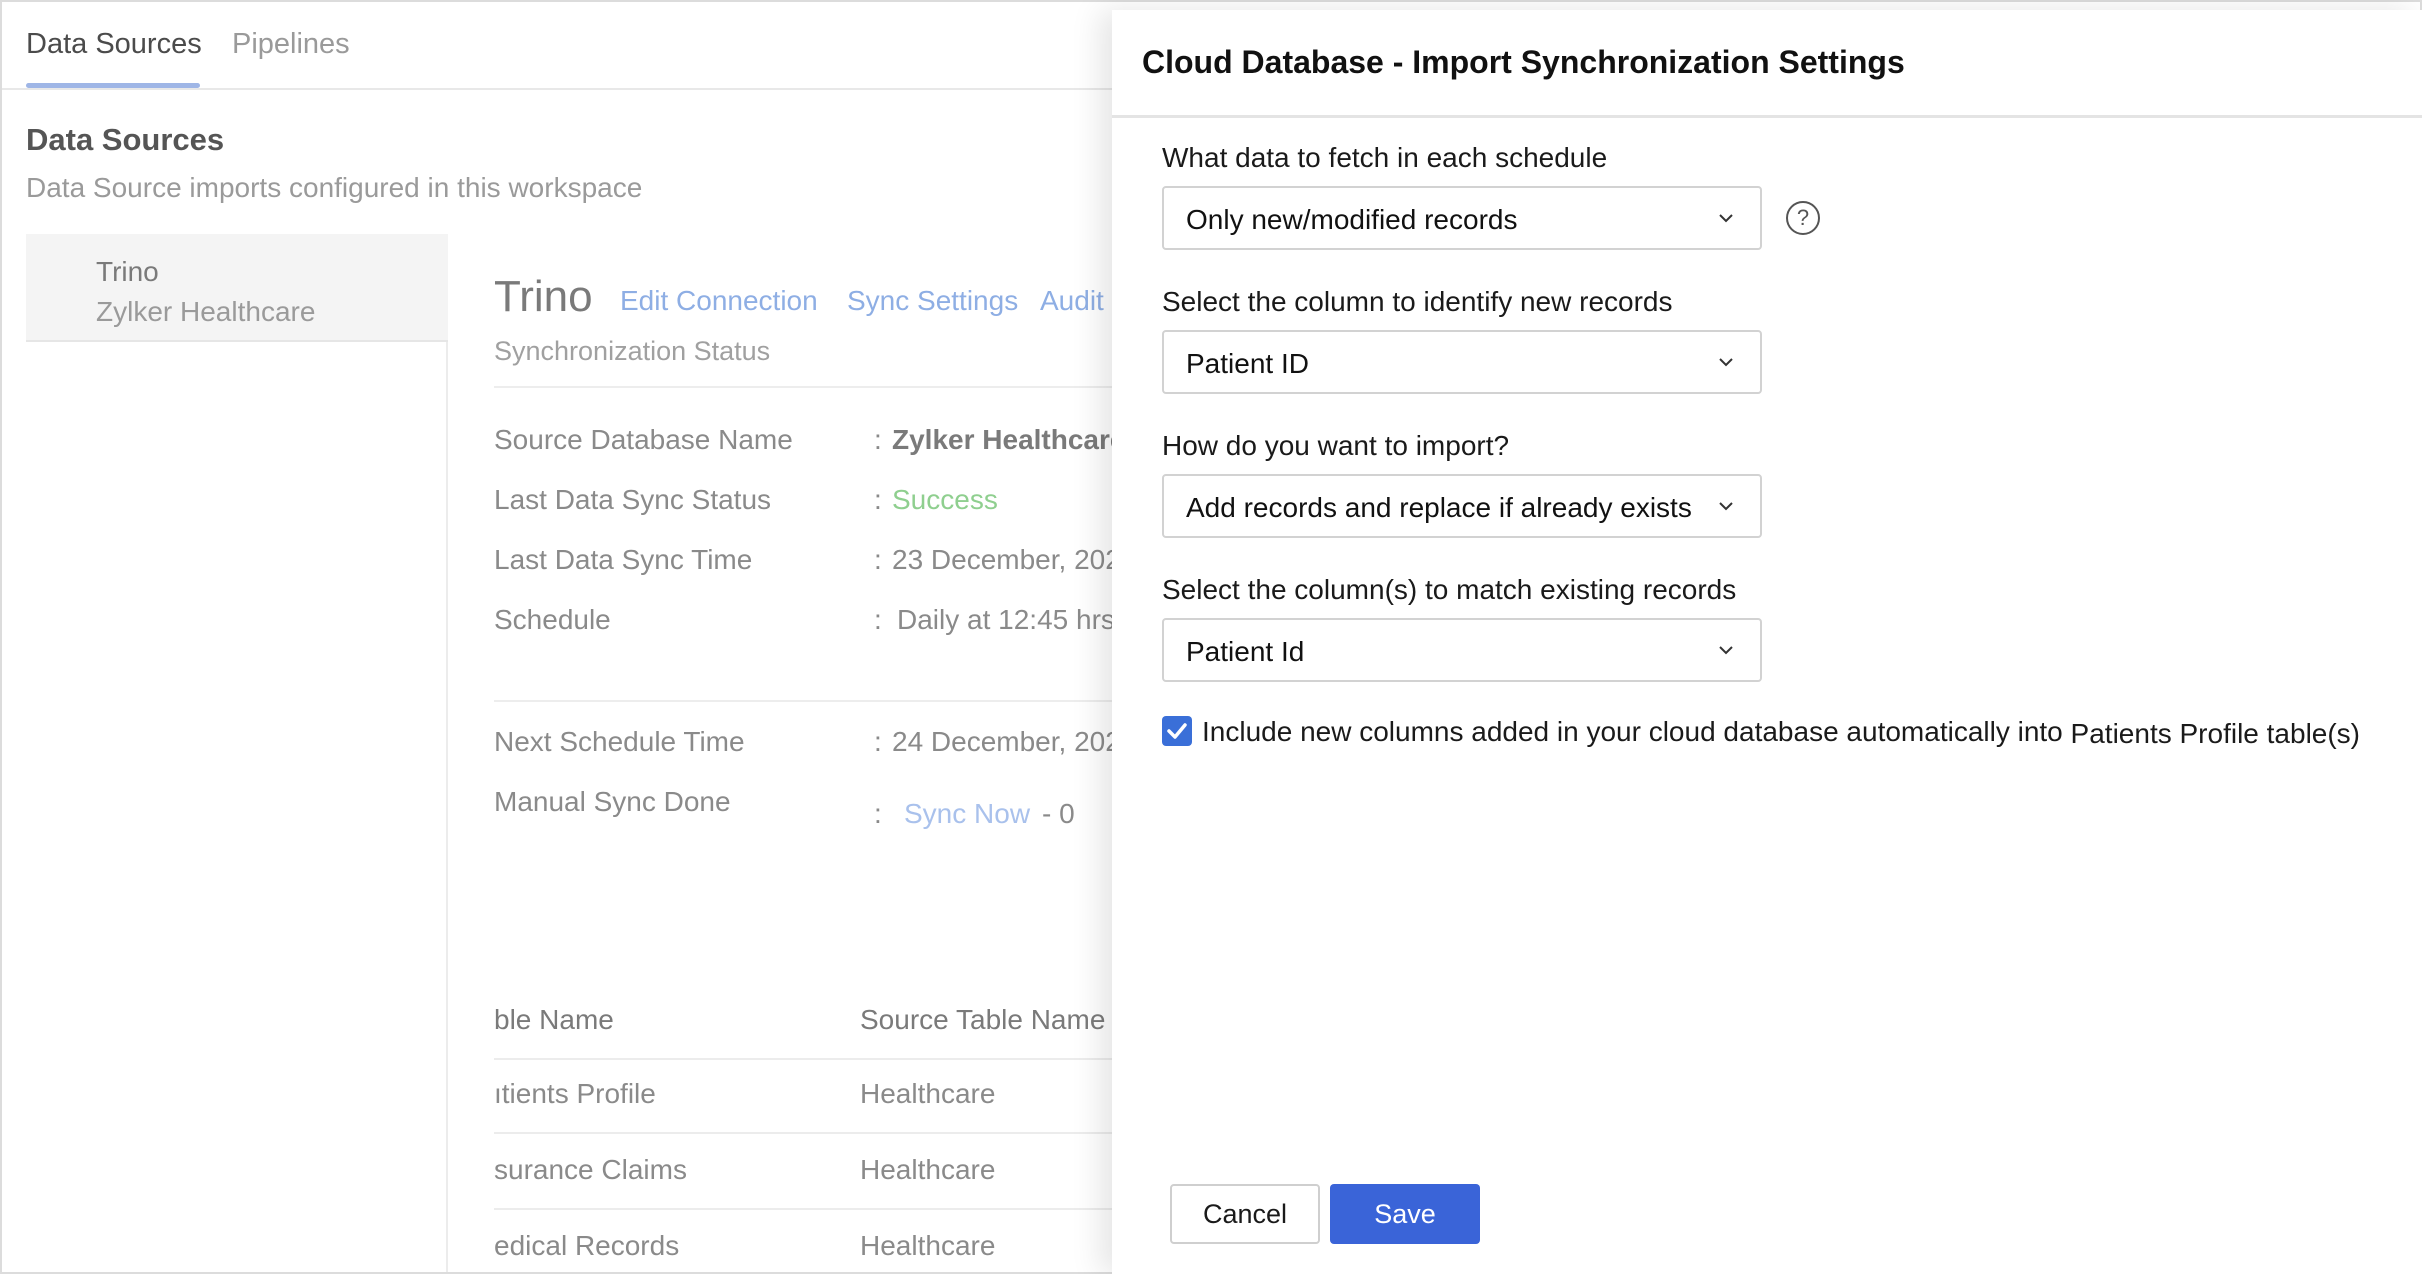 The height and width of the screenshot is (1274, 2422). Describe the element at coordinates (291, 44) in the screenshot. I see `tab-pipelines: Pipelines` at that location.